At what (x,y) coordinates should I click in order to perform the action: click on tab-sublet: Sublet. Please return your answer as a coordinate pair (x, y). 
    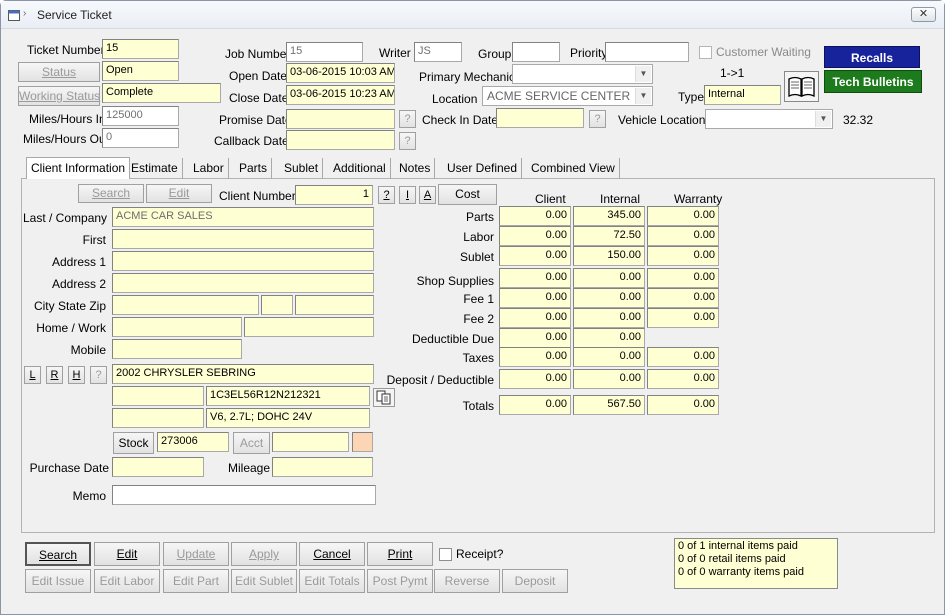
    Looking at the image, I should click on (302, 168).